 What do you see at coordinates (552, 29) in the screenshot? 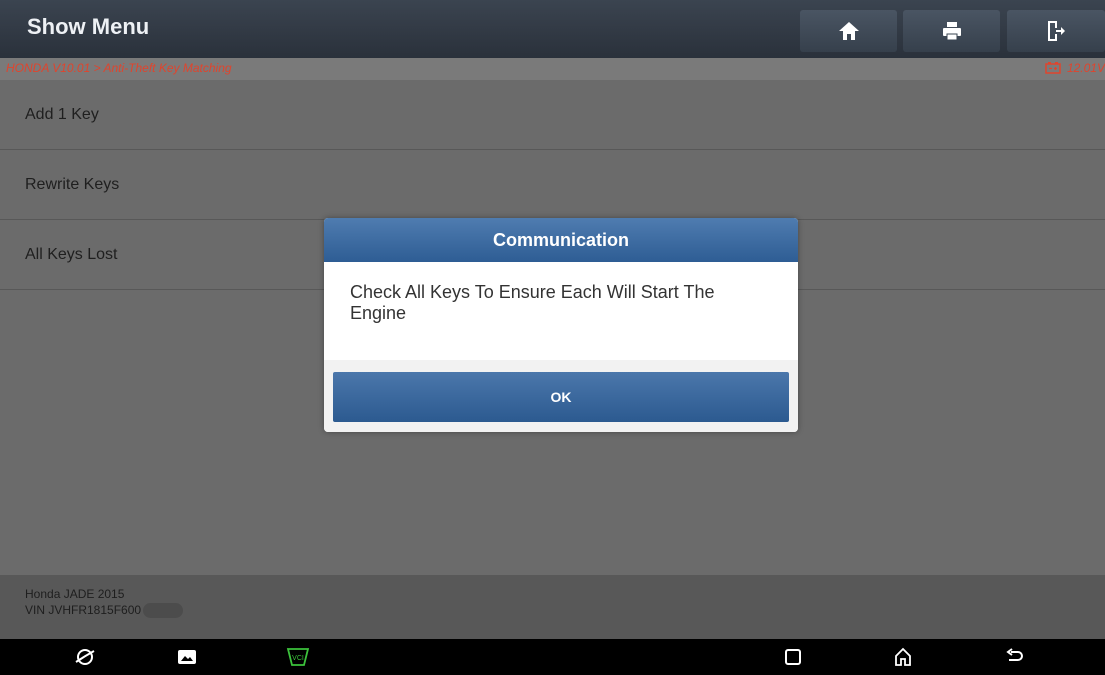
I see `top-bar: Show Menu` at bounding box center [552, 29].